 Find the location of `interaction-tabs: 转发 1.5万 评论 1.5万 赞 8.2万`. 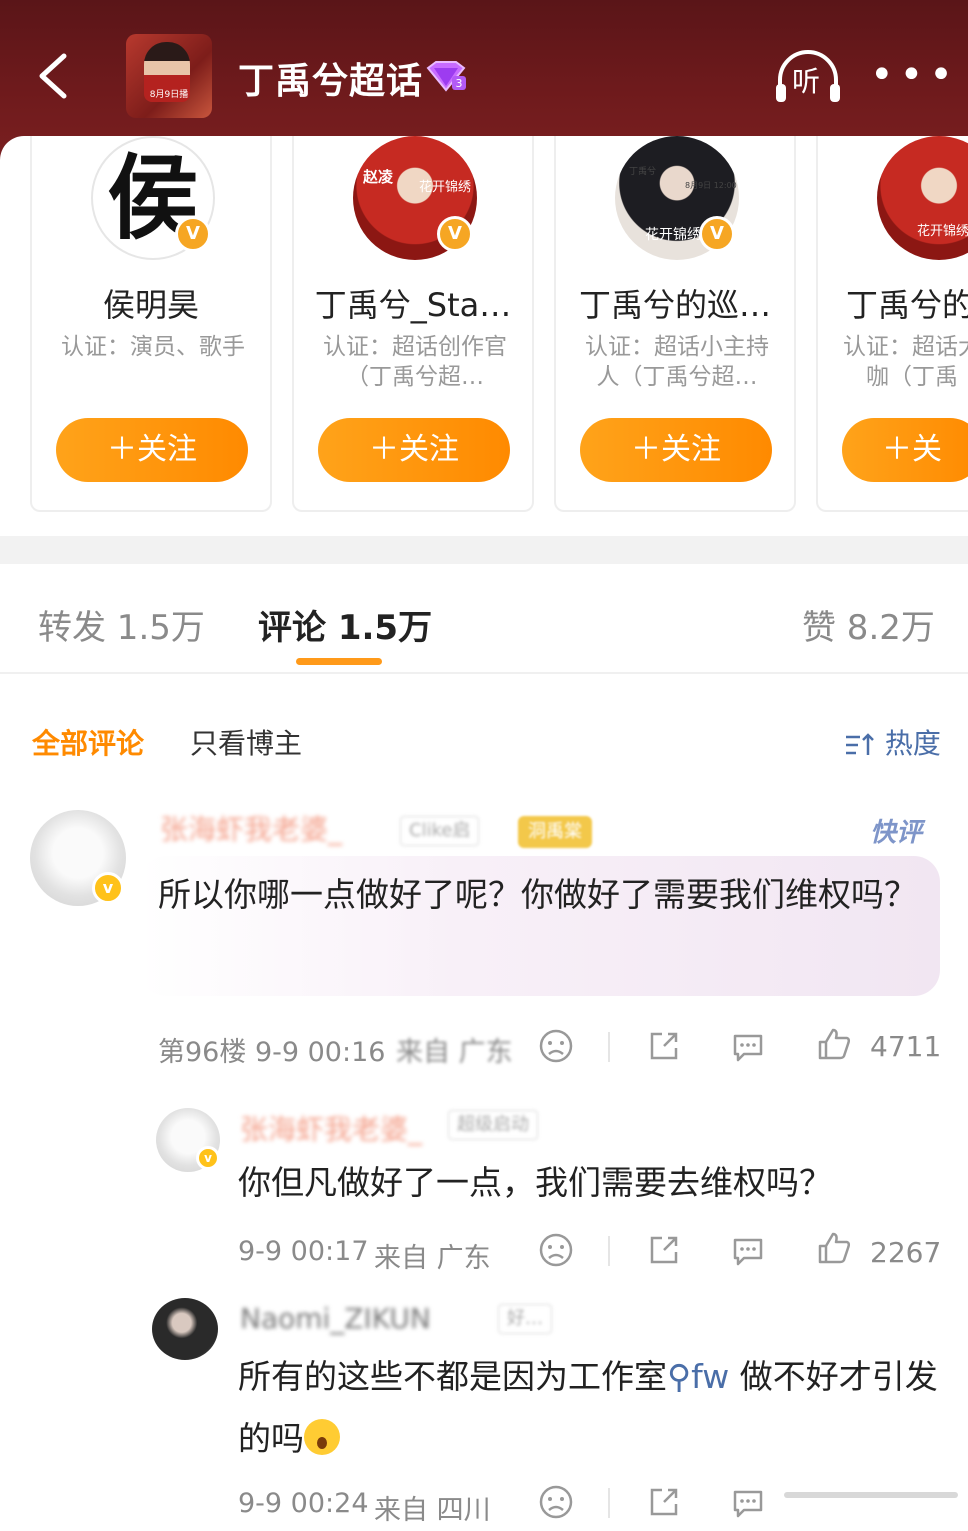

interaction-tabs: 转发 1.5万 评论 1.5万 赞 8.2万 is located at coordinates (484, 619).